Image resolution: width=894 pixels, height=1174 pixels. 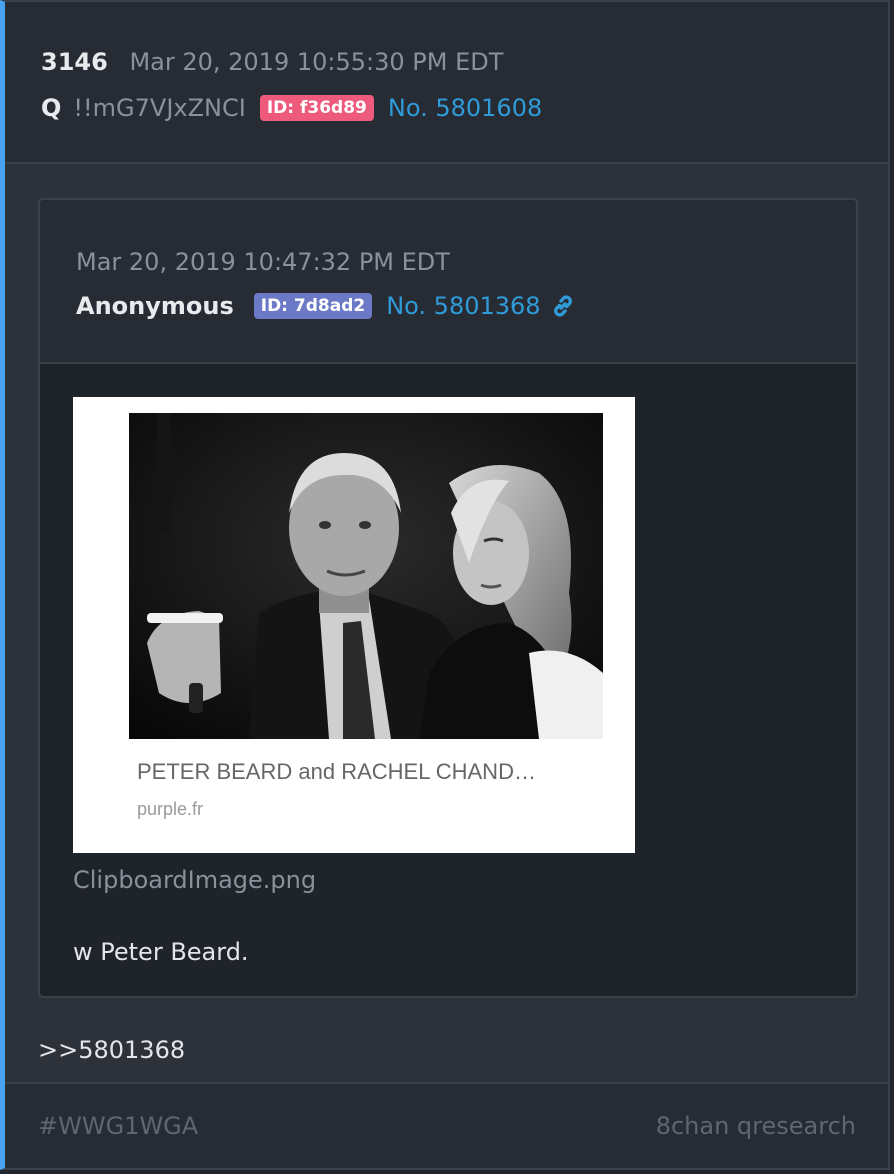 What do you see at coordinates (465, 108) in the screenshot?
I see `post-number-link: No. 5801608` at bounding box center [465, 108].